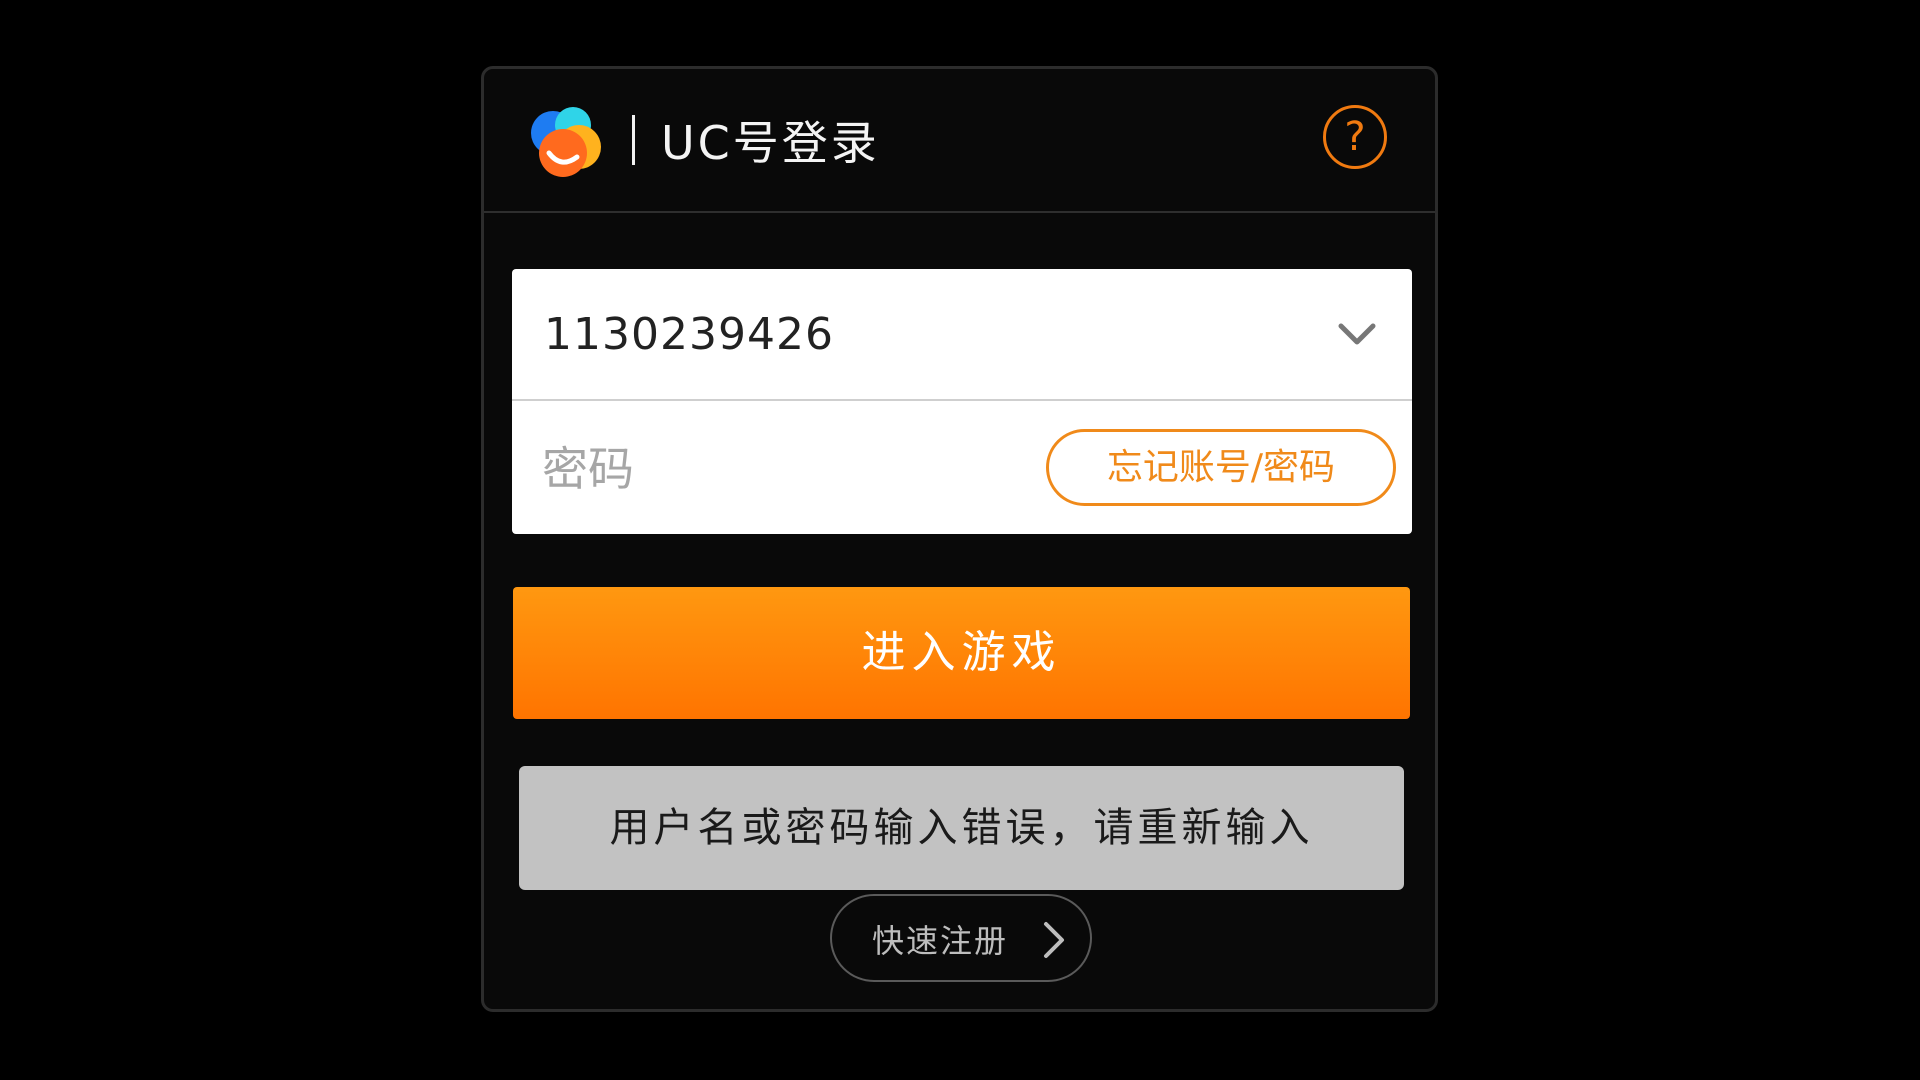  I want to click on login-form: 1130239426 忘记账号/密码, so click(962, 401).